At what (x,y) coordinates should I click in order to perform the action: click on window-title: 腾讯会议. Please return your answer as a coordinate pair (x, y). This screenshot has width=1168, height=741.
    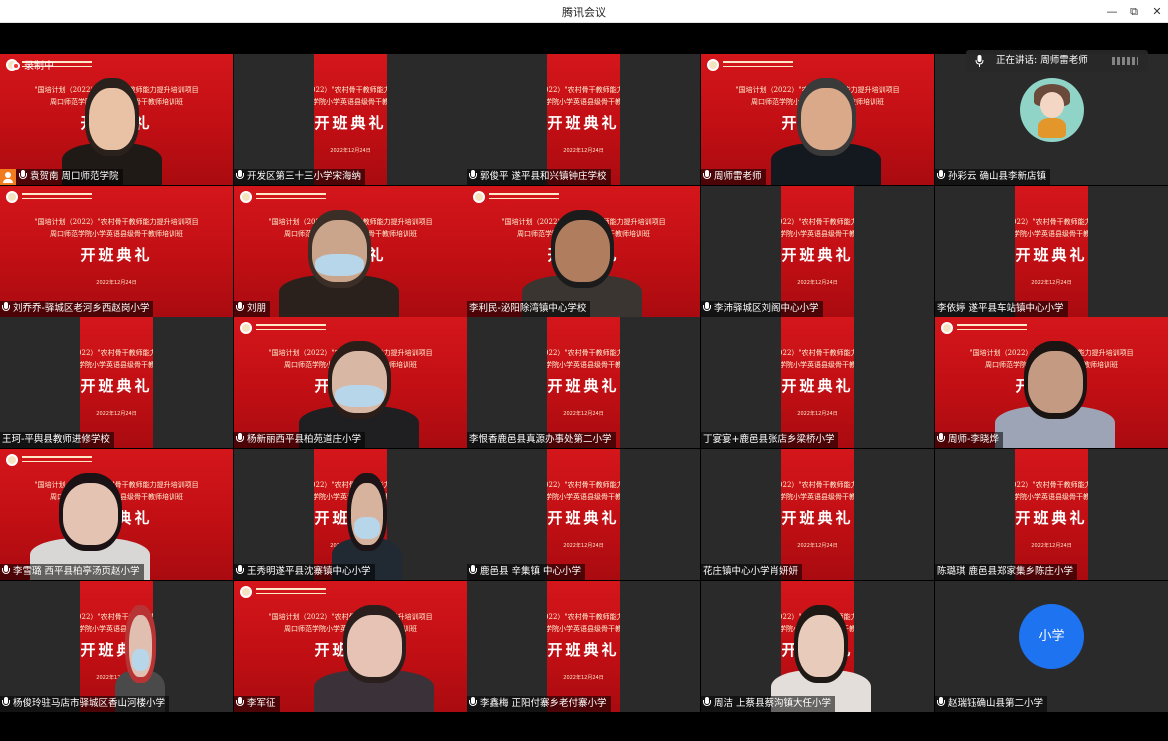
    Looking at the image, I should click on (584, 12).